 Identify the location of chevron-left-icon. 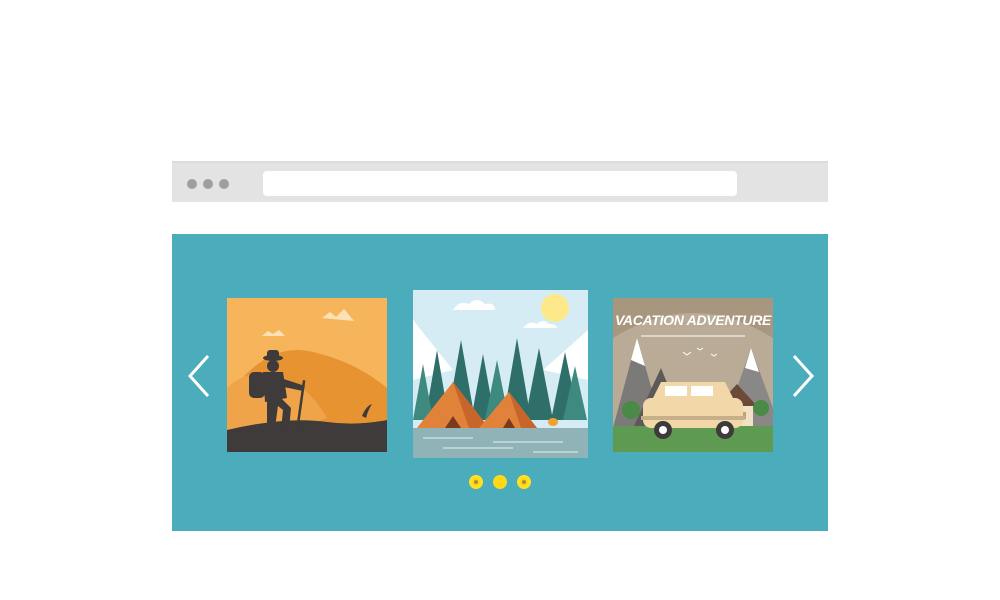
(198, 376).